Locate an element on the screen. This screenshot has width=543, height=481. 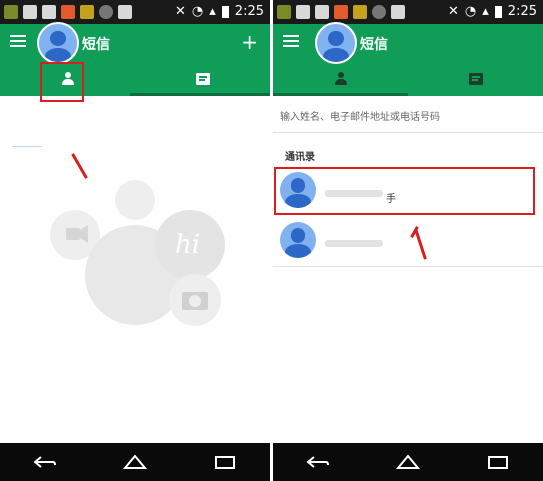
app-bar: 短信 is located at coordinates (408, 59).